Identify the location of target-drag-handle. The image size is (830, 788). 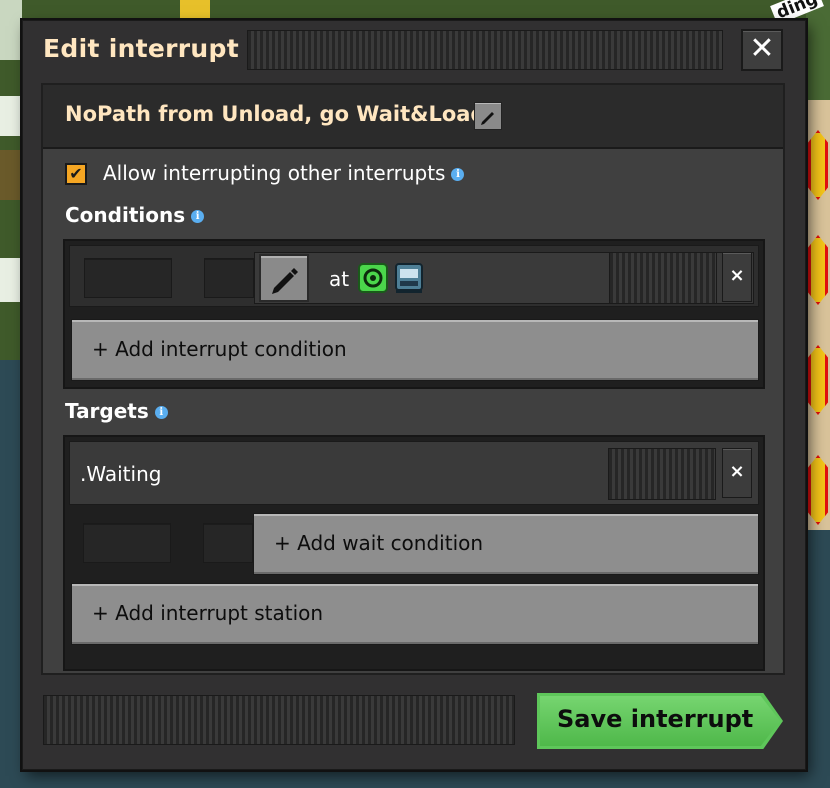
(662, 474).